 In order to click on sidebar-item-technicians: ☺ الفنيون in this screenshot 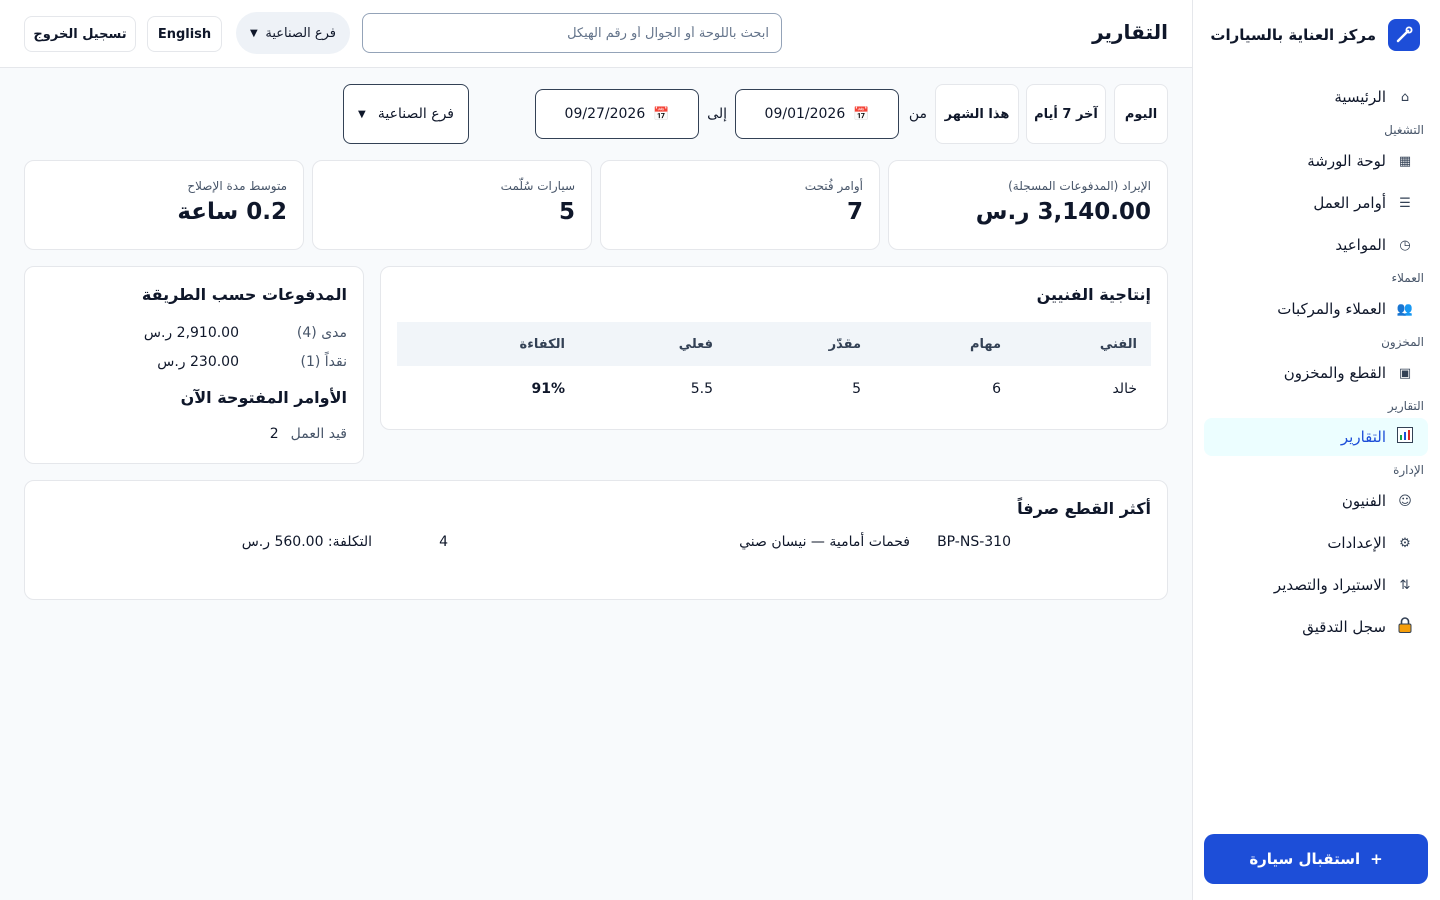, I will do `click(1316, 501)`.